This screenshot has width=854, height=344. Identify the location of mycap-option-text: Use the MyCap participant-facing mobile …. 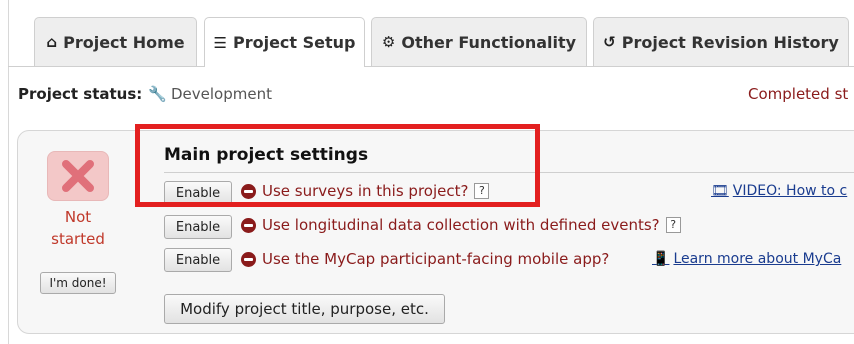
(436, 259).